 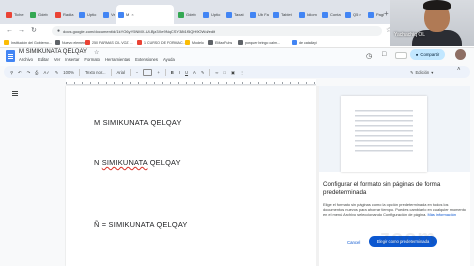 I want to click on font-size-increase-icon: +, so click(x=158, y=72).